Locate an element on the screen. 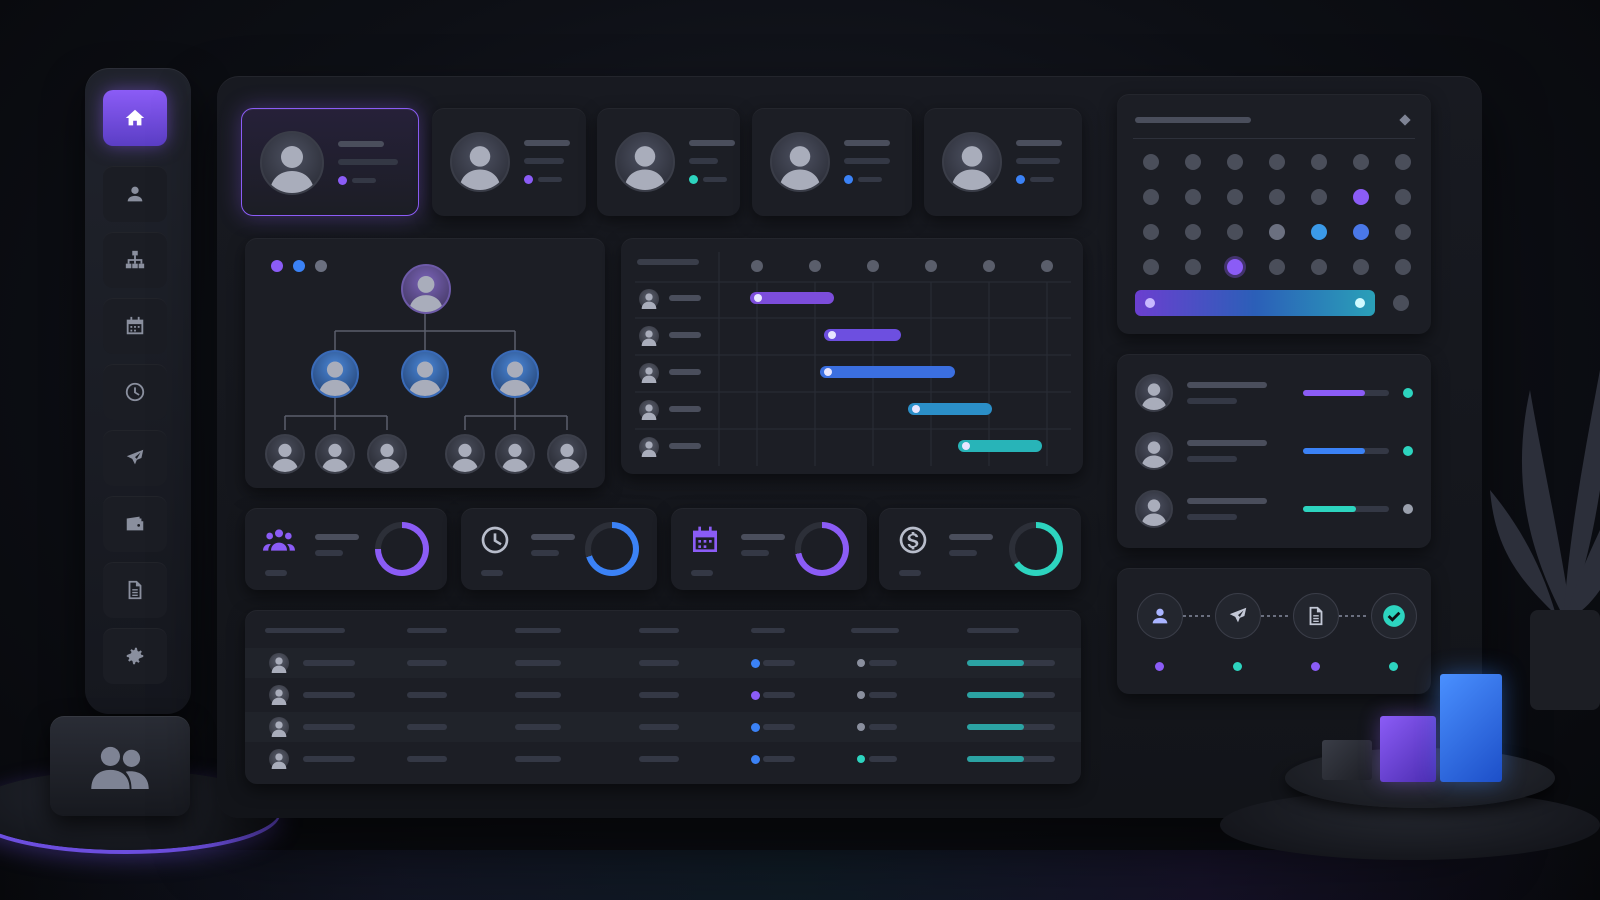 Image resolution: width=1600 pixels, height=900 pixels. progress-bar is located at coordinates (1011, 663).